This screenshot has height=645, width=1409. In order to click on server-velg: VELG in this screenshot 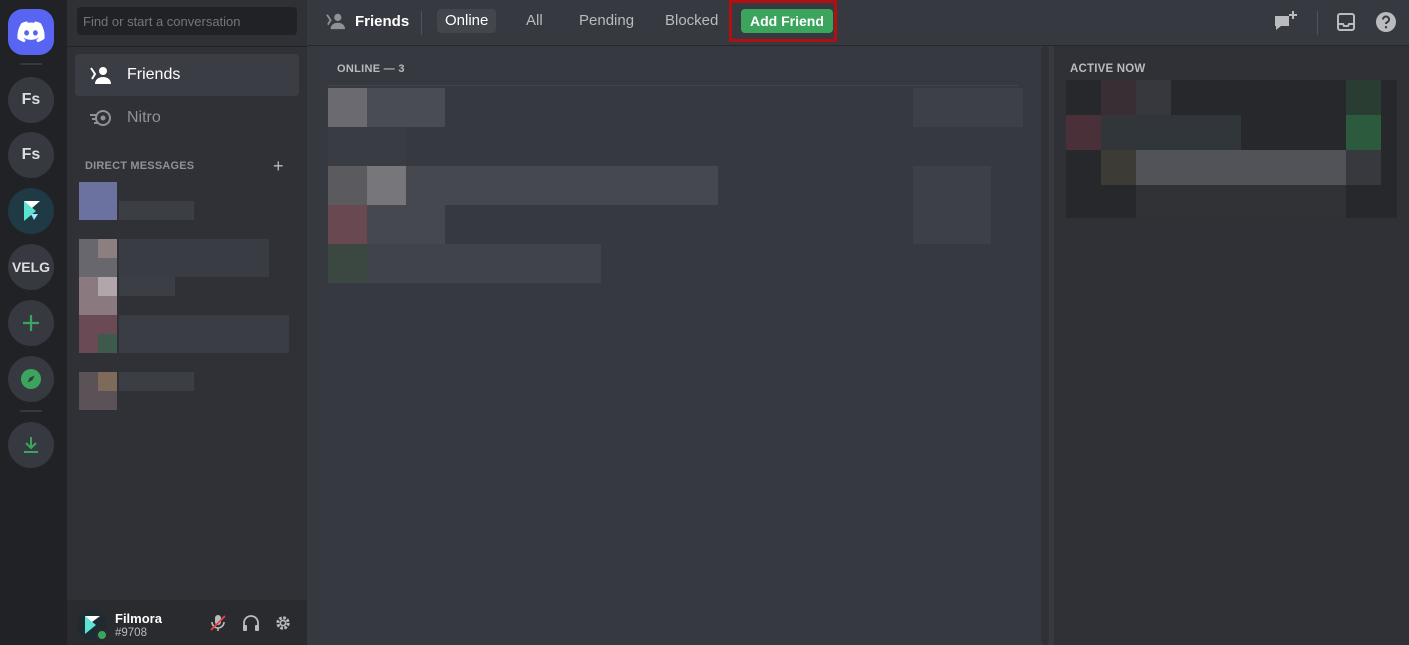, I will do `click(31, 267)`.